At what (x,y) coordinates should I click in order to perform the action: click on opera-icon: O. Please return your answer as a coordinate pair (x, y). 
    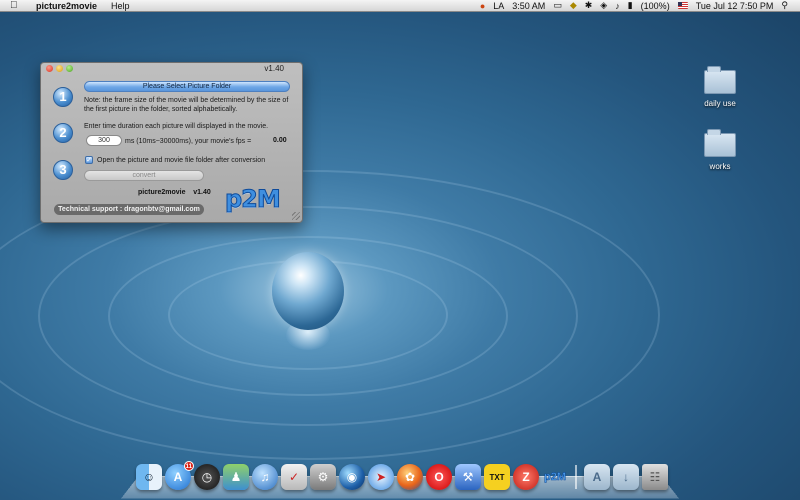
    Looking at the image, I should click on (439, 477).